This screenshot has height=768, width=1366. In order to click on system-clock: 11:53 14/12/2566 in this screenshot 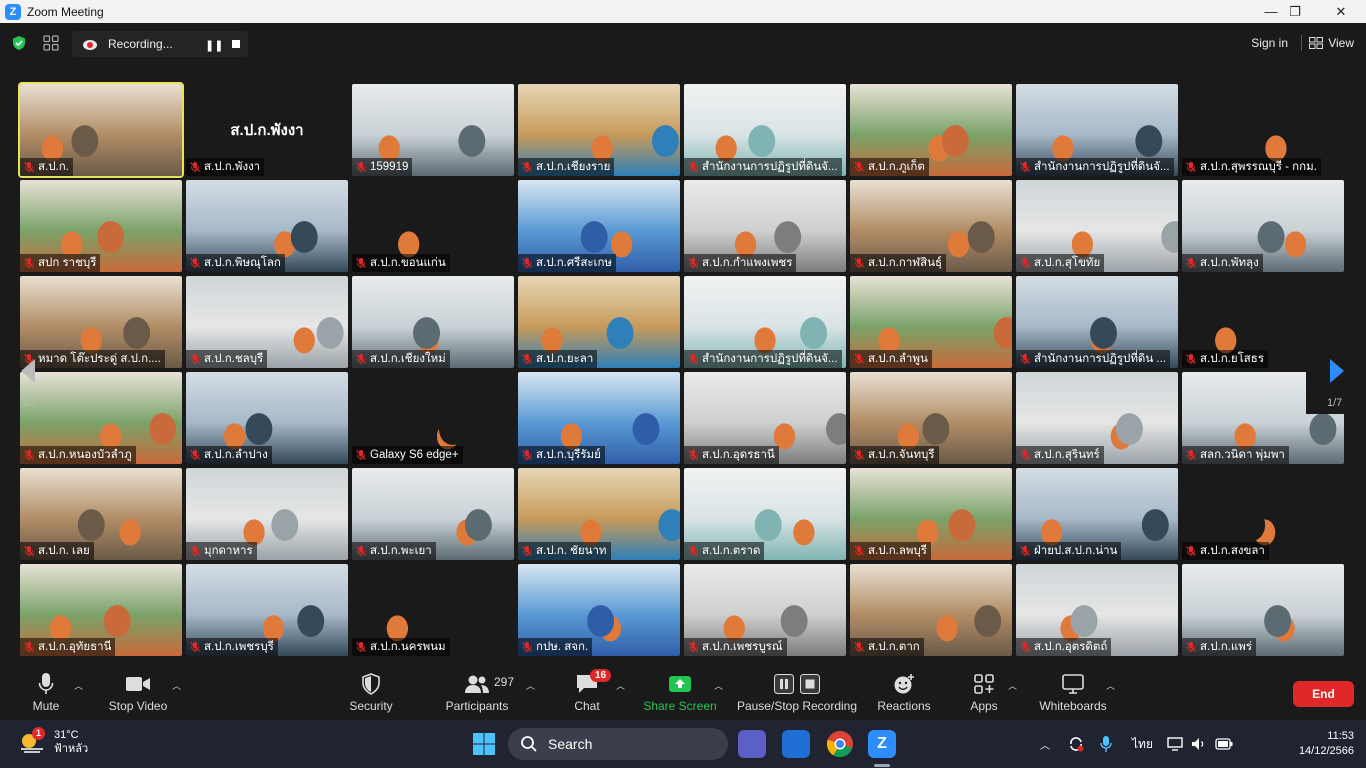, I will do `click(1326, 744)`.